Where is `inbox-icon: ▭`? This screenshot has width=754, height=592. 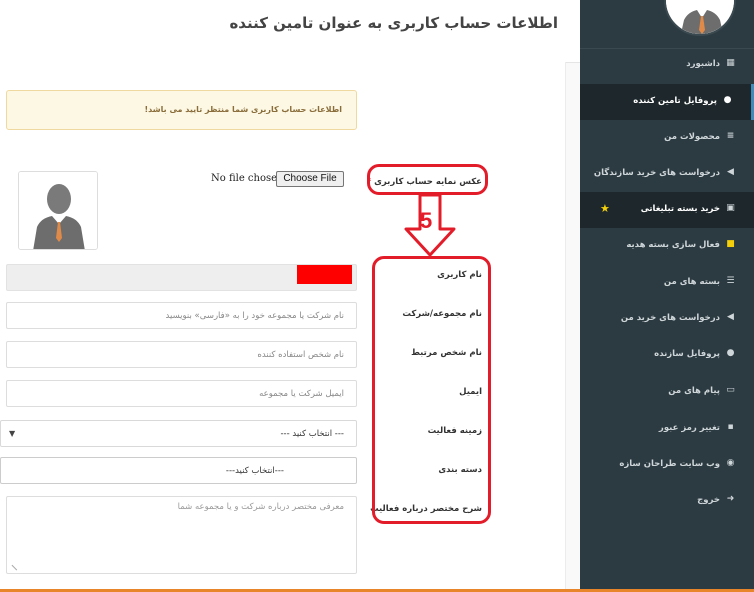
inbox-icon: ▭ is located at coordinates (730, 390).